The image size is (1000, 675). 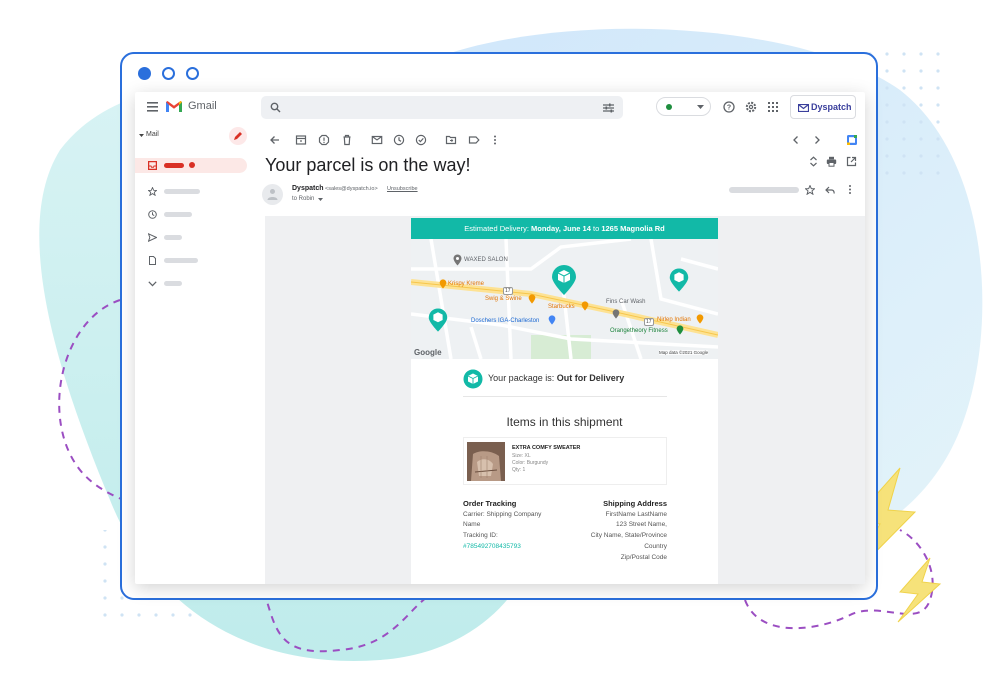 What do you see at coordinates (152, 237) in the screenshot?
I see `send-icon` at bounding box center [152, 237].